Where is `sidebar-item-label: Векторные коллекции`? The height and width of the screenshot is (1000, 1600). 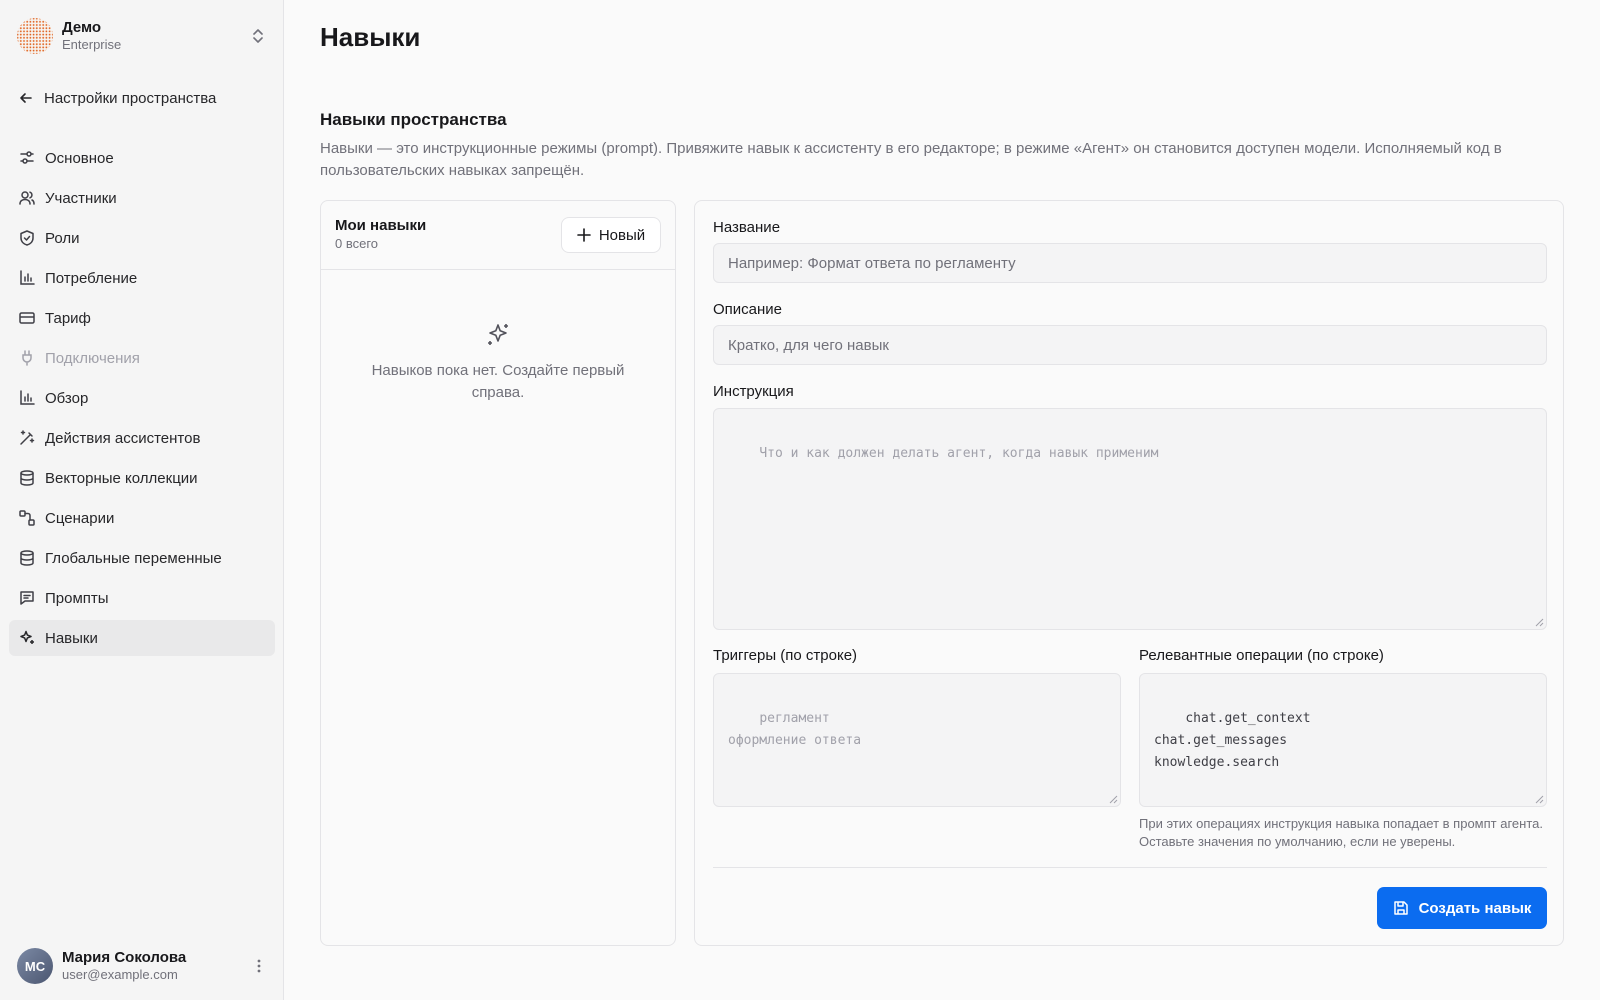
sidebar-item-label: Векторные коллекции is located at coordinates (121, 478).